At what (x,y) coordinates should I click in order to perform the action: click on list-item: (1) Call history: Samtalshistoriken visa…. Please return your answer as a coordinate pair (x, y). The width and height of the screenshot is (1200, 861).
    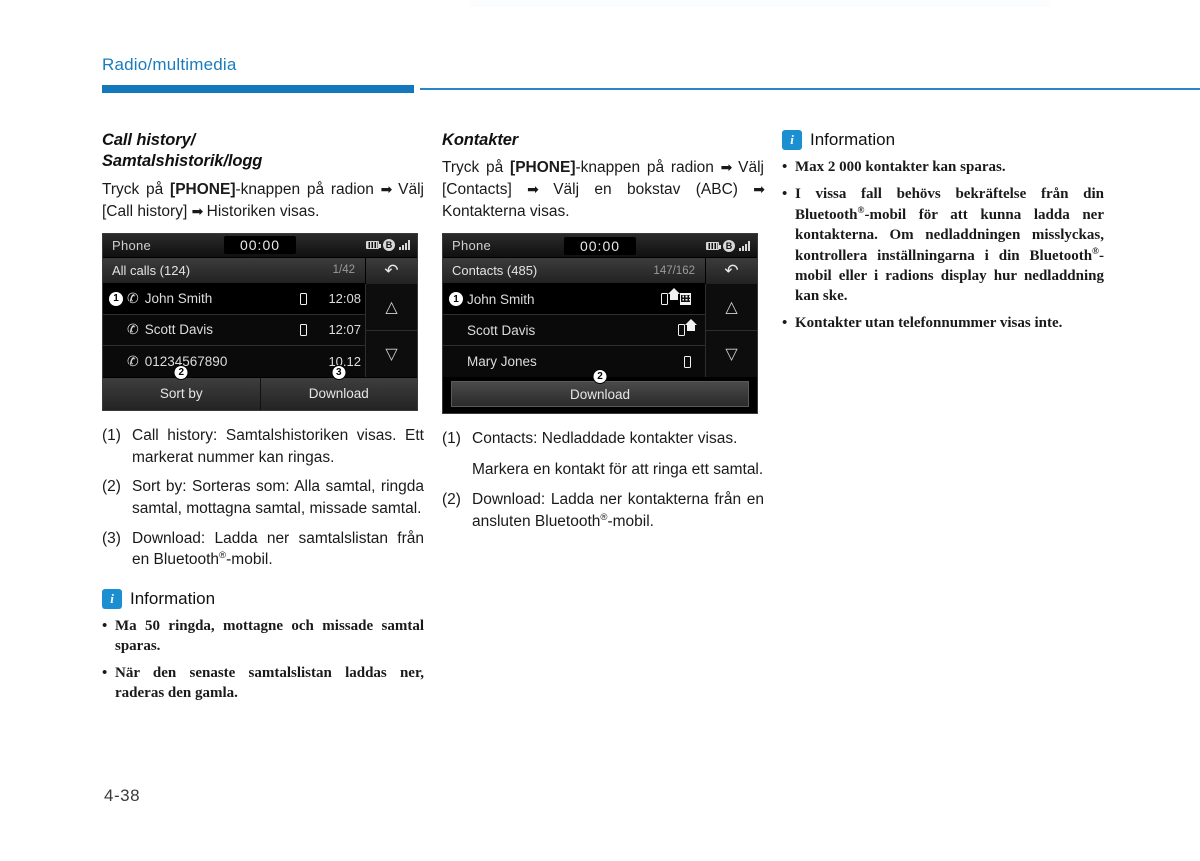
    Looking at the image, I should click on (263, 446).